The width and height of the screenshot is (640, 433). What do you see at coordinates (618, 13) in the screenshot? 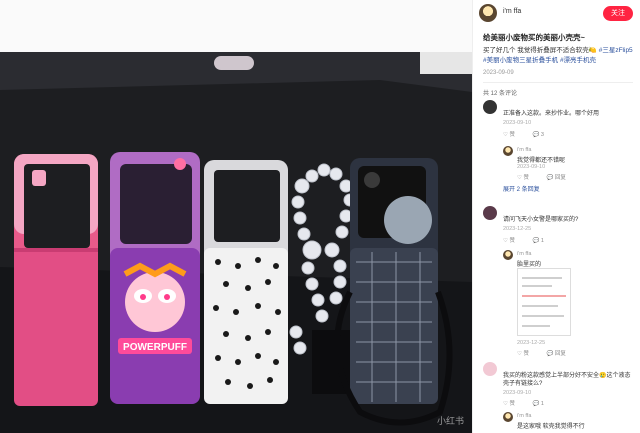
I see `follow-button: 关注` at bounding box center [618, 13].